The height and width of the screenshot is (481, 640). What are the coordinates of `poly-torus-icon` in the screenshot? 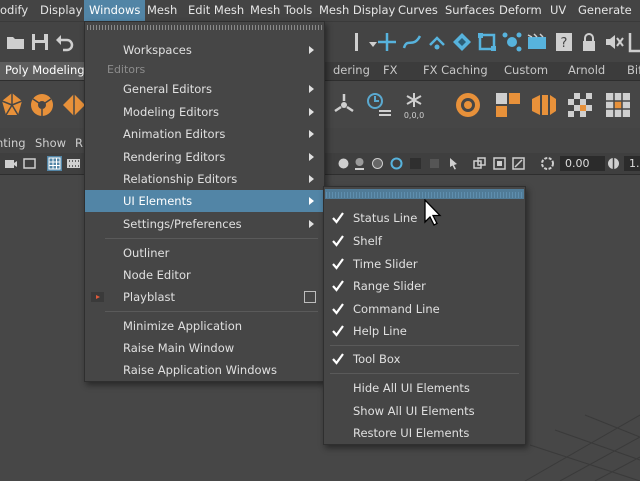 It's located at (42, 105).